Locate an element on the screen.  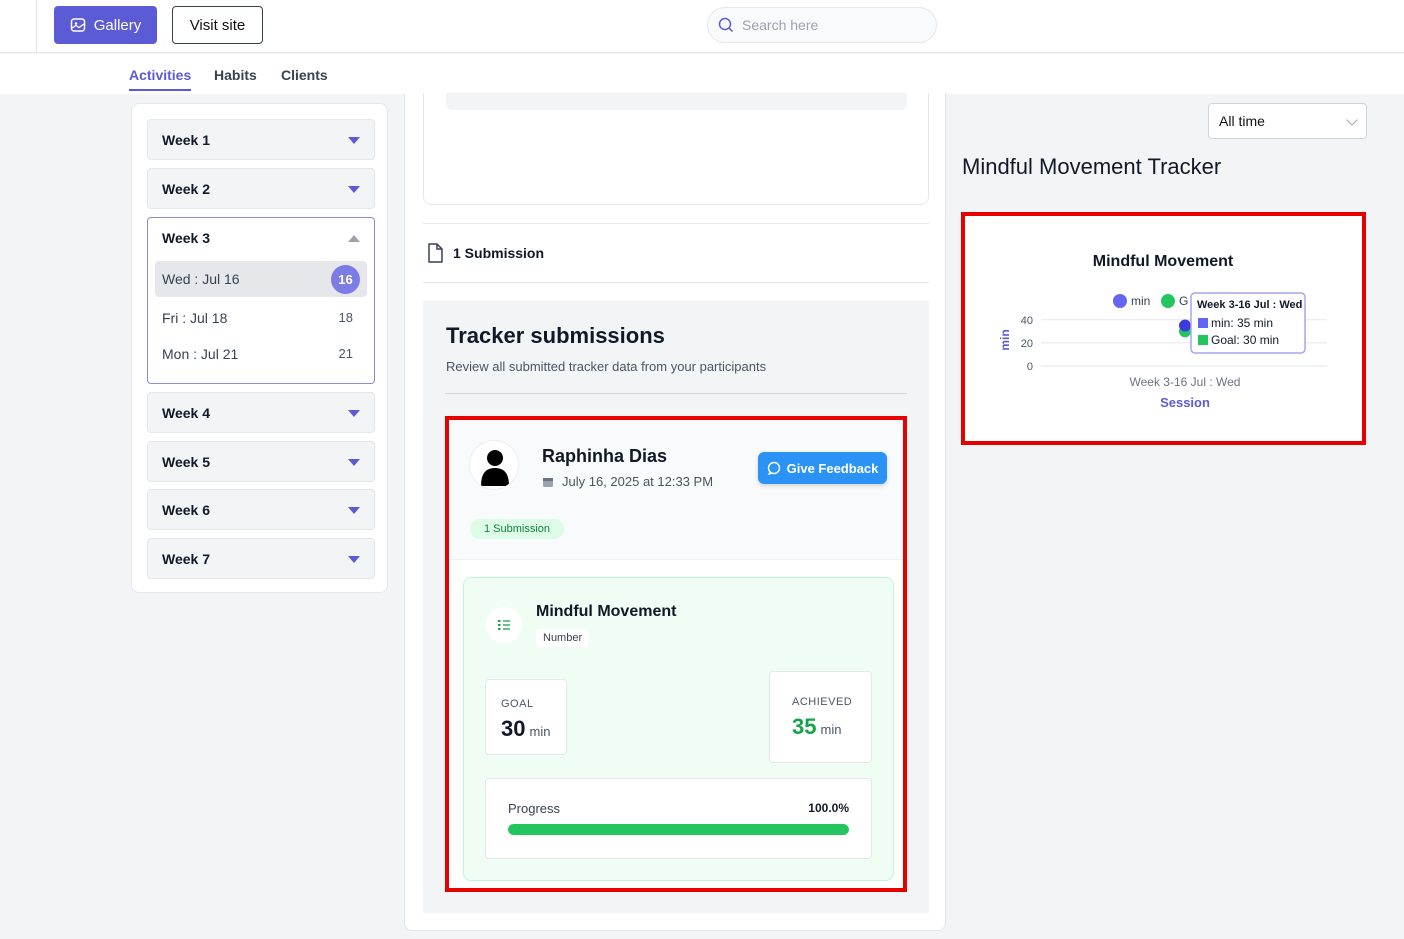
give-feedback-button: Give Feedback is located at coordinates (822, 468).